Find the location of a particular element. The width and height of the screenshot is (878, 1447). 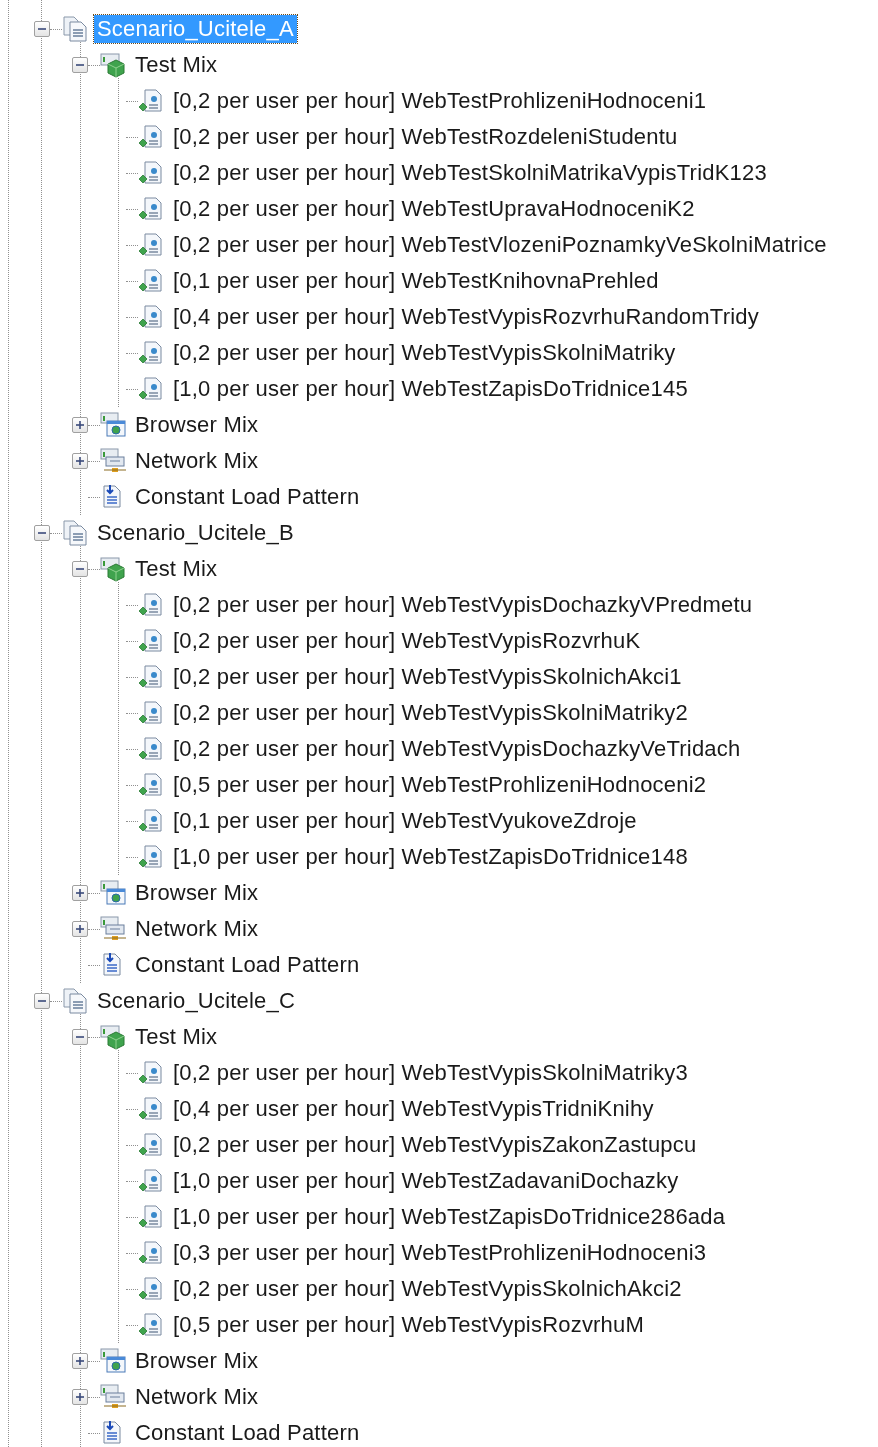

tree-item: [0,2 per user per hour] WebTestUpravaHodnoceniK2 is located at coordinates (434, 209).